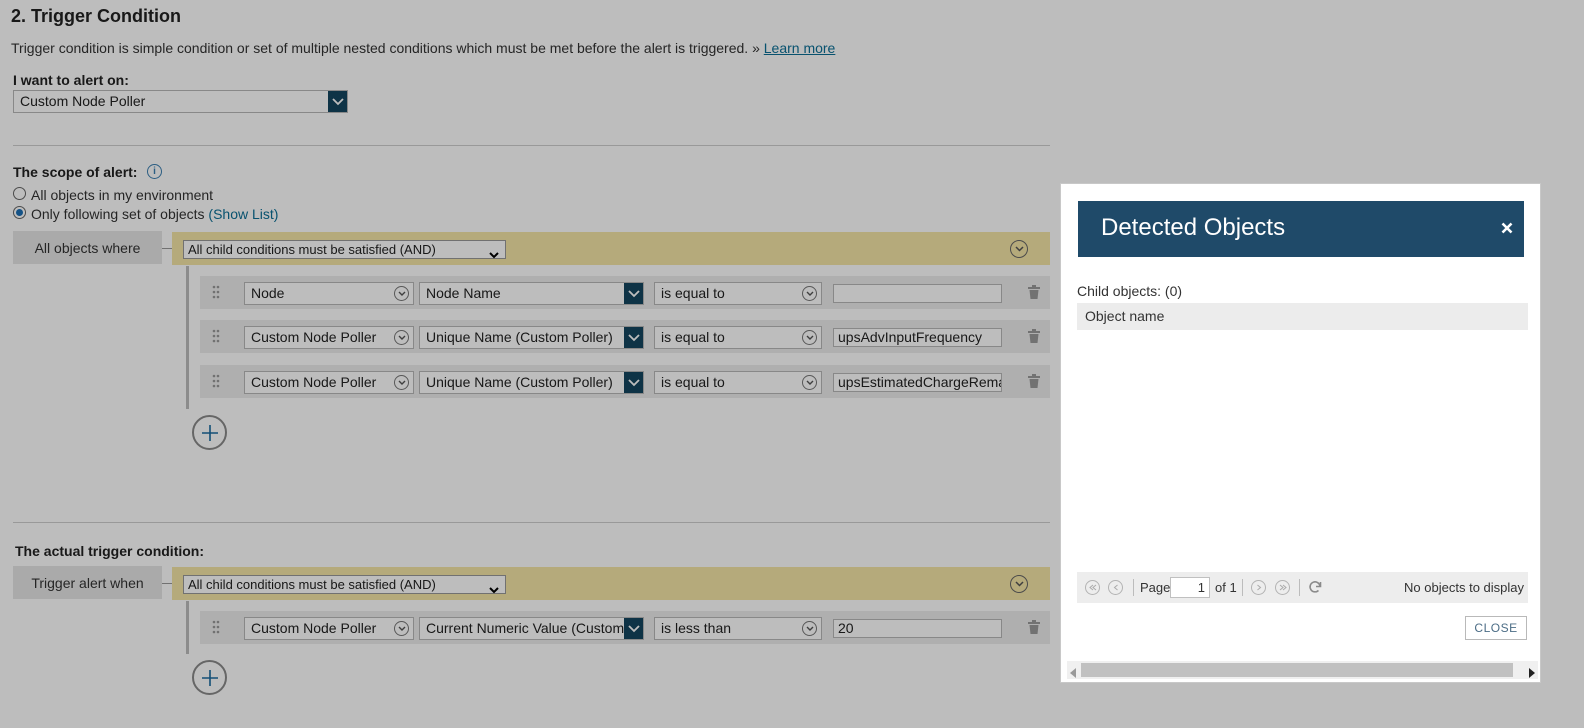 The height and width of the screenshot is (728, 1584). Describe the element at coordinates (1532, 673) in the screenshot. I see `scroll-right-icon` at that location.